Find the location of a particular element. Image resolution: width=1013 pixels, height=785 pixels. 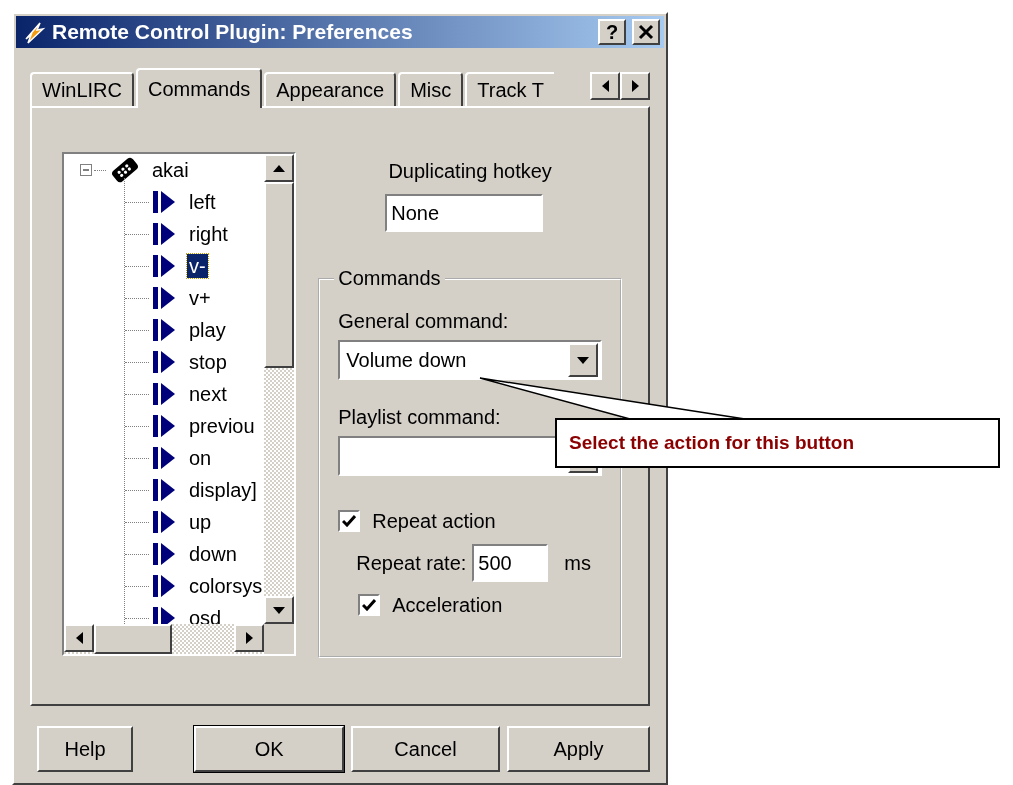

acceleration-checkbox is located at coordinates (369, 605).